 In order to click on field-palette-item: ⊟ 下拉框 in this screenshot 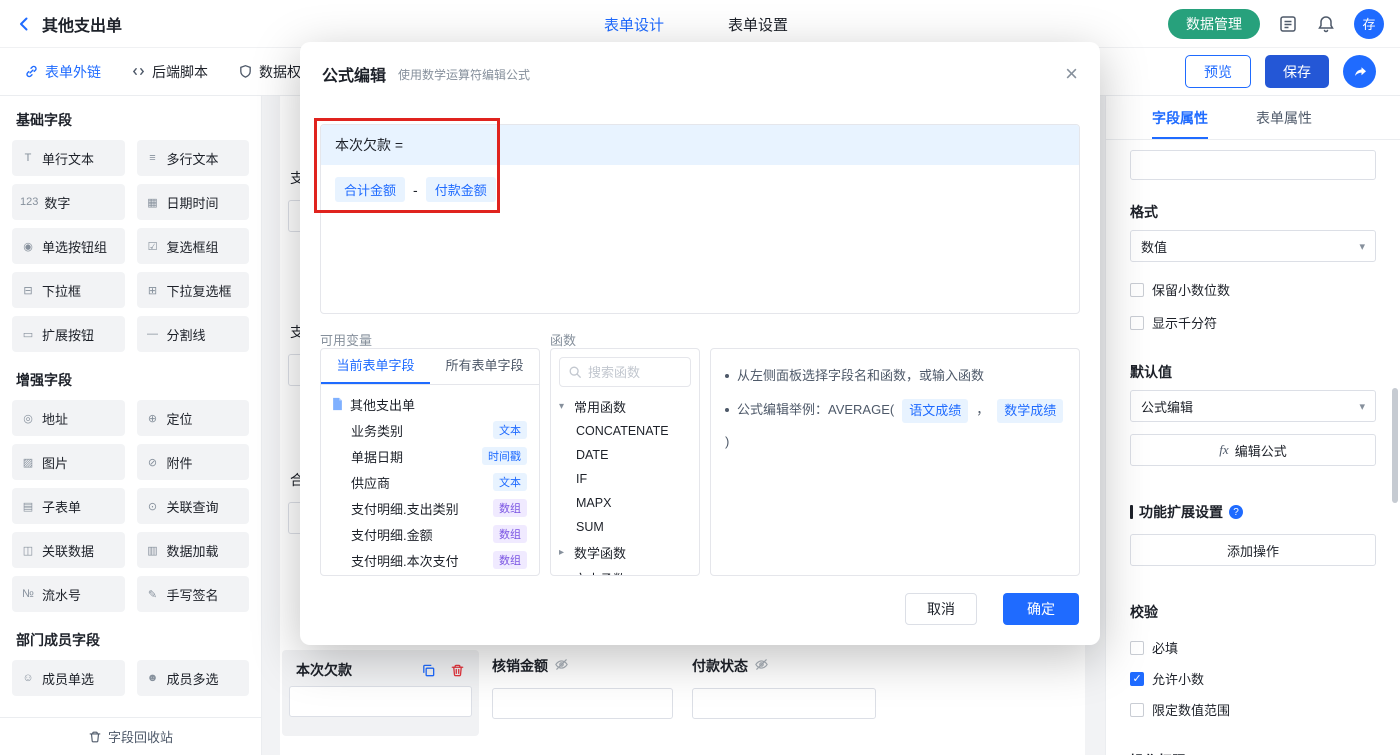, I will do `click(68, 290)`.